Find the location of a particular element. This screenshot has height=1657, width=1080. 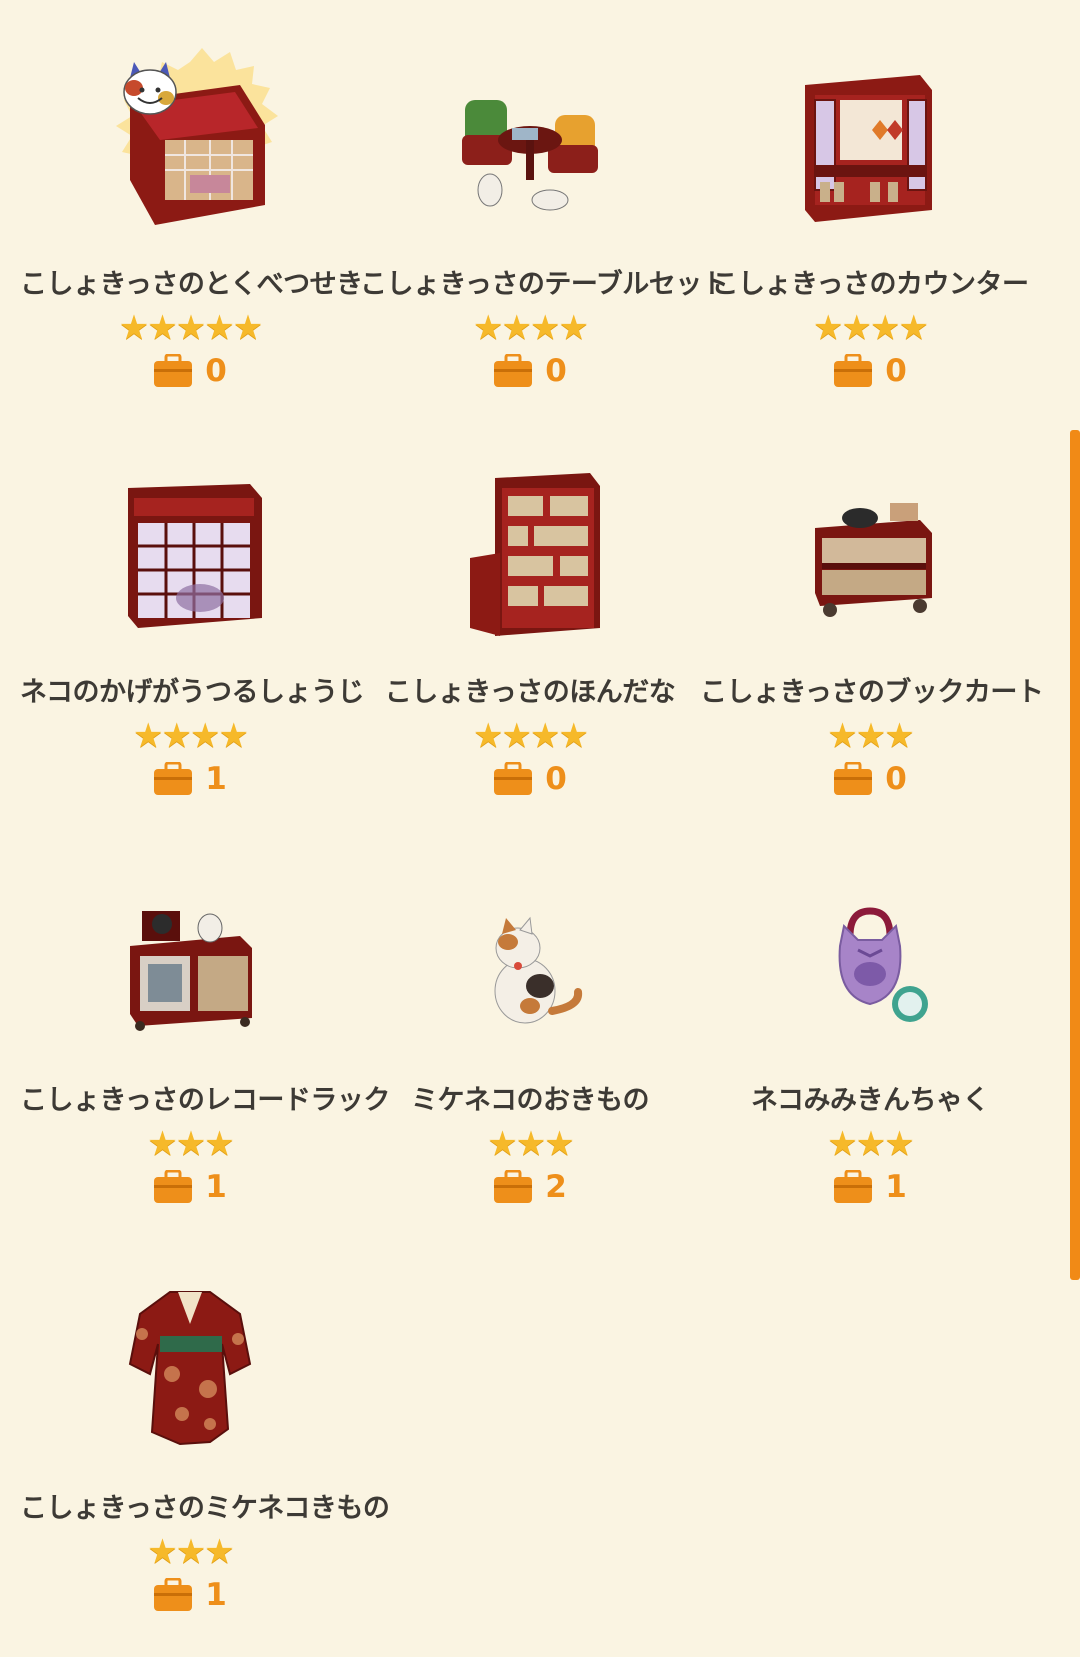

item-card: こしょきっさのほんだな ★★★★ 0 is located at coordinates (530, 632).